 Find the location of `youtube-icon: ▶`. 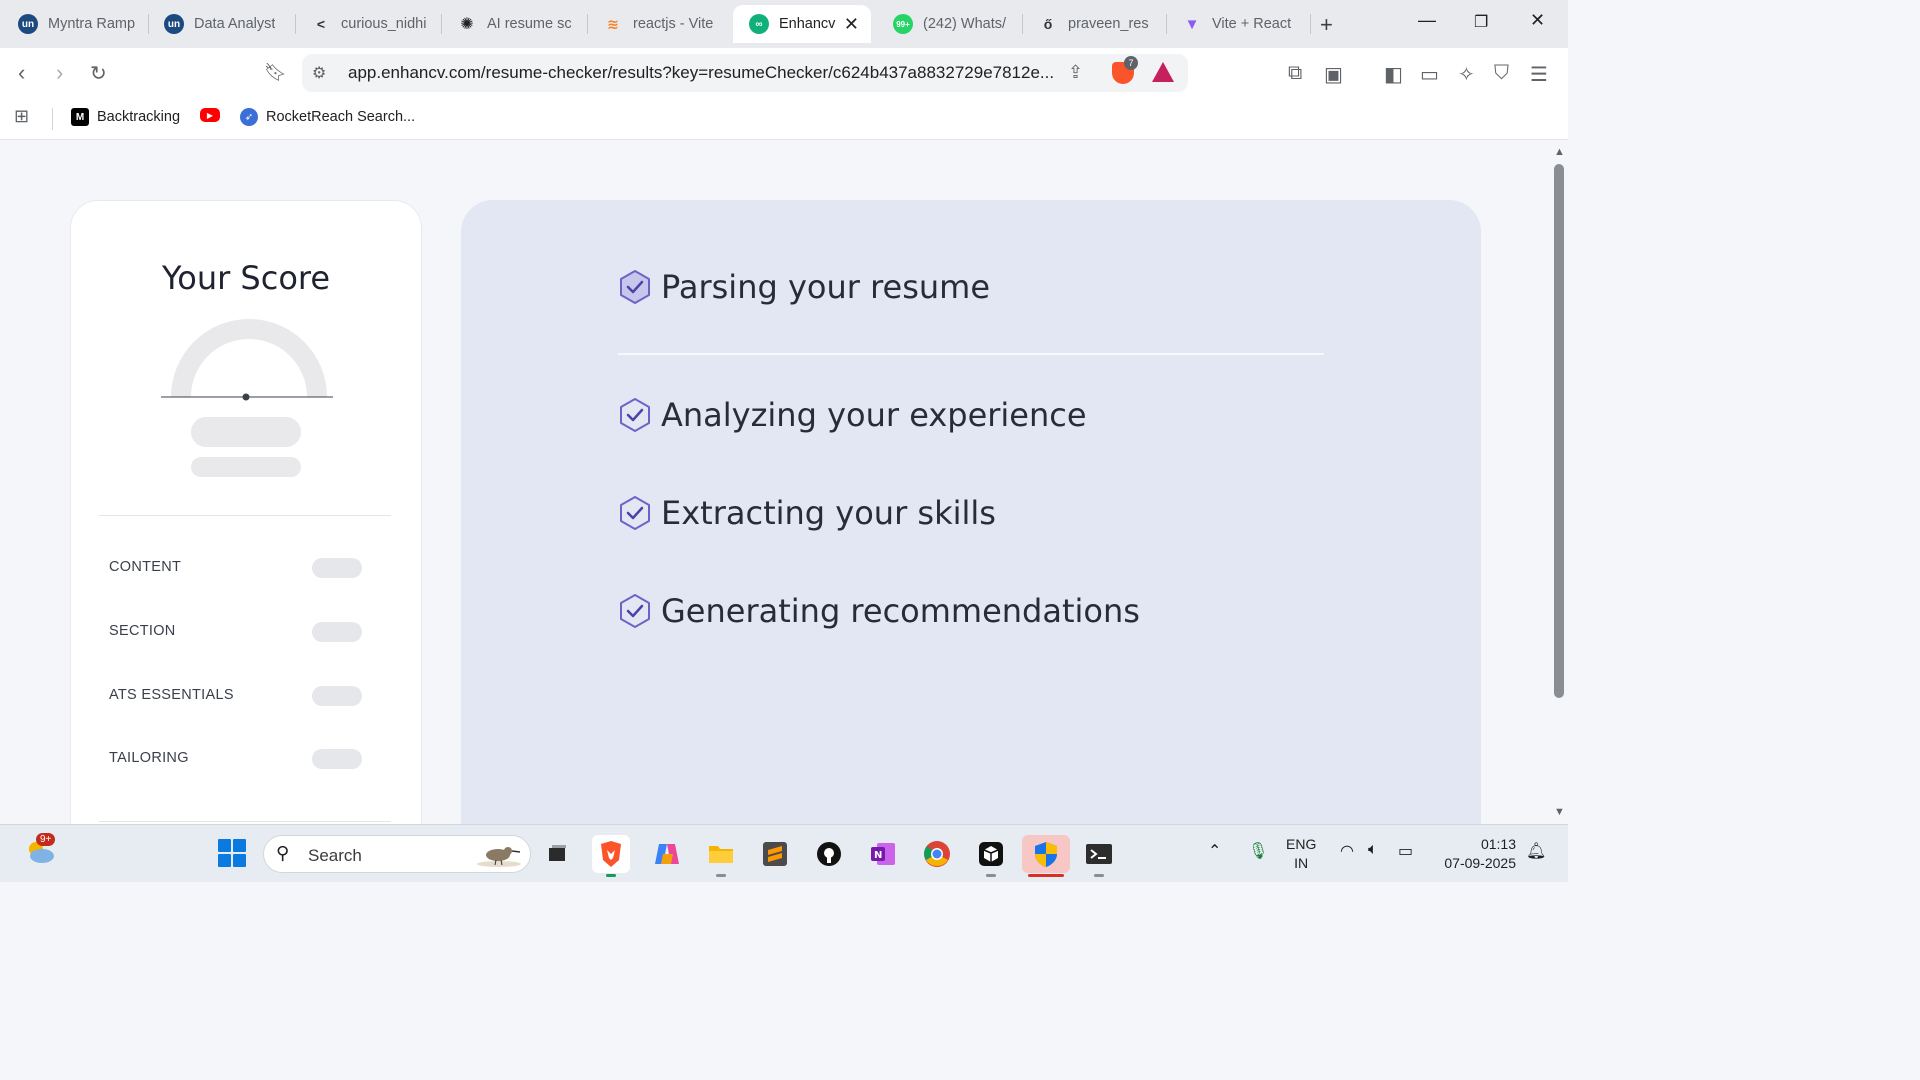

youtube-icon: ▶ is located at coordinates (210, 115).